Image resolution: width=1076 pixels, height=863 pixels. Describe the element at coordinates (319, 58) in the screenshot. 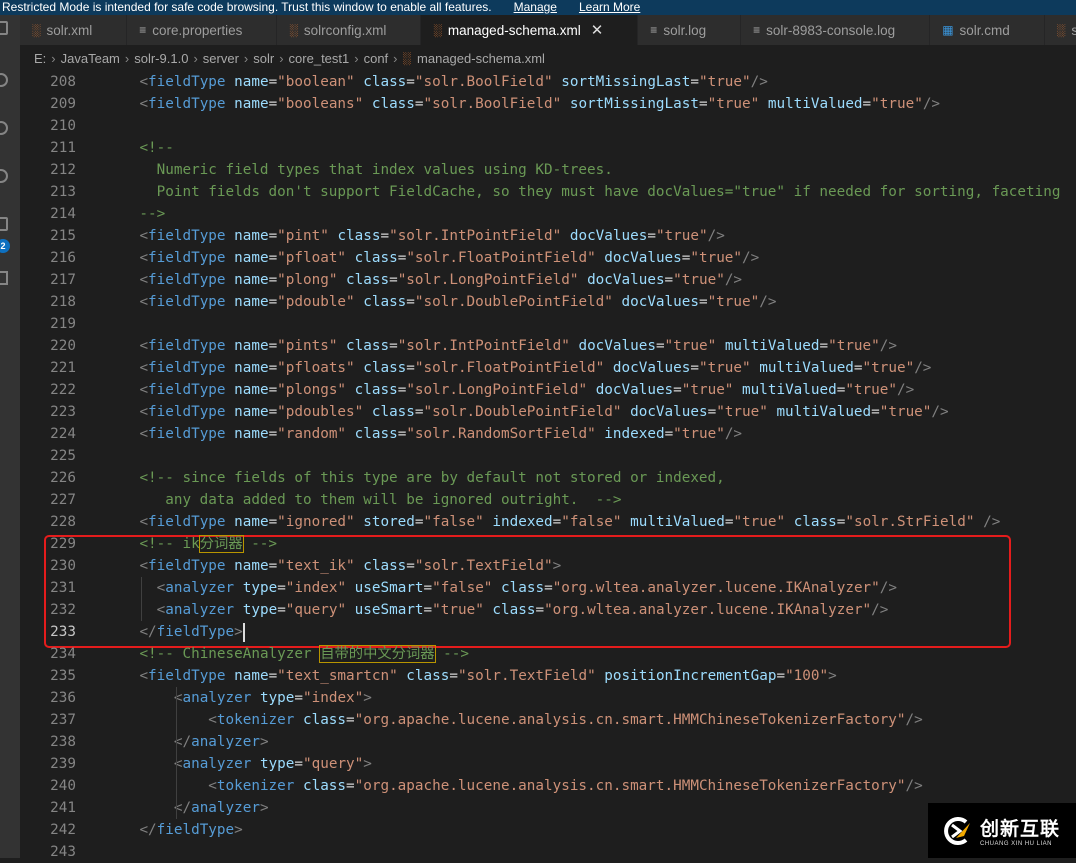

I see `breadcrumb-item: core_test1` at that location.